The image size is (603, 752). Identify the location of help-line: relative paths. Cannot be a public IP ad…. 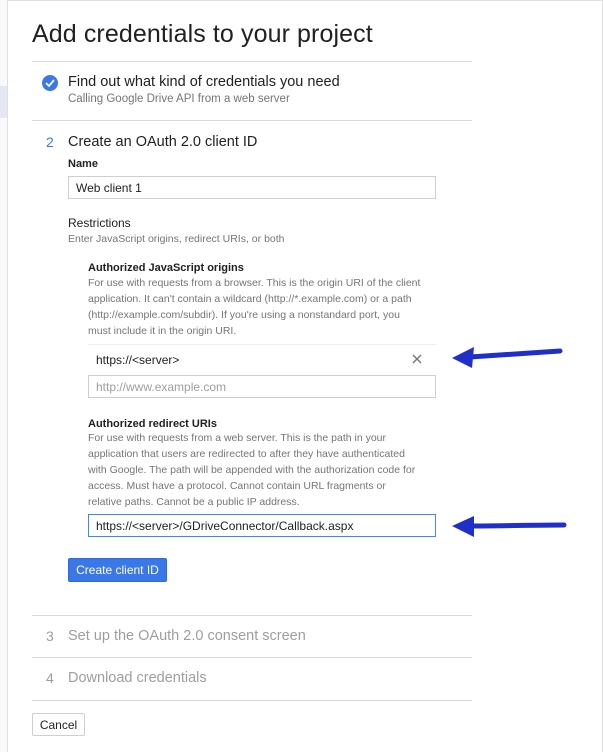
(194, 502).